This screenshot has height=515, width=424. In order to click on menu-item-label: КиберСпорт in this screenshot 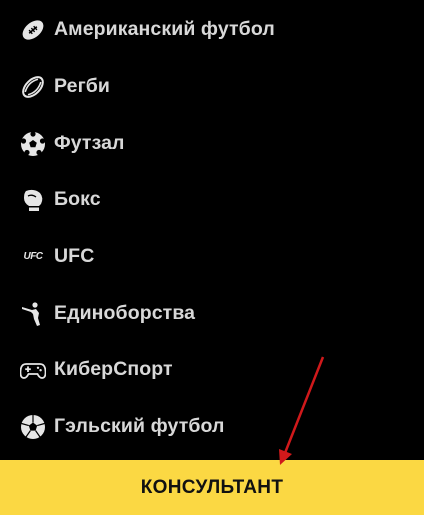, I will do `click(113, 369)`.